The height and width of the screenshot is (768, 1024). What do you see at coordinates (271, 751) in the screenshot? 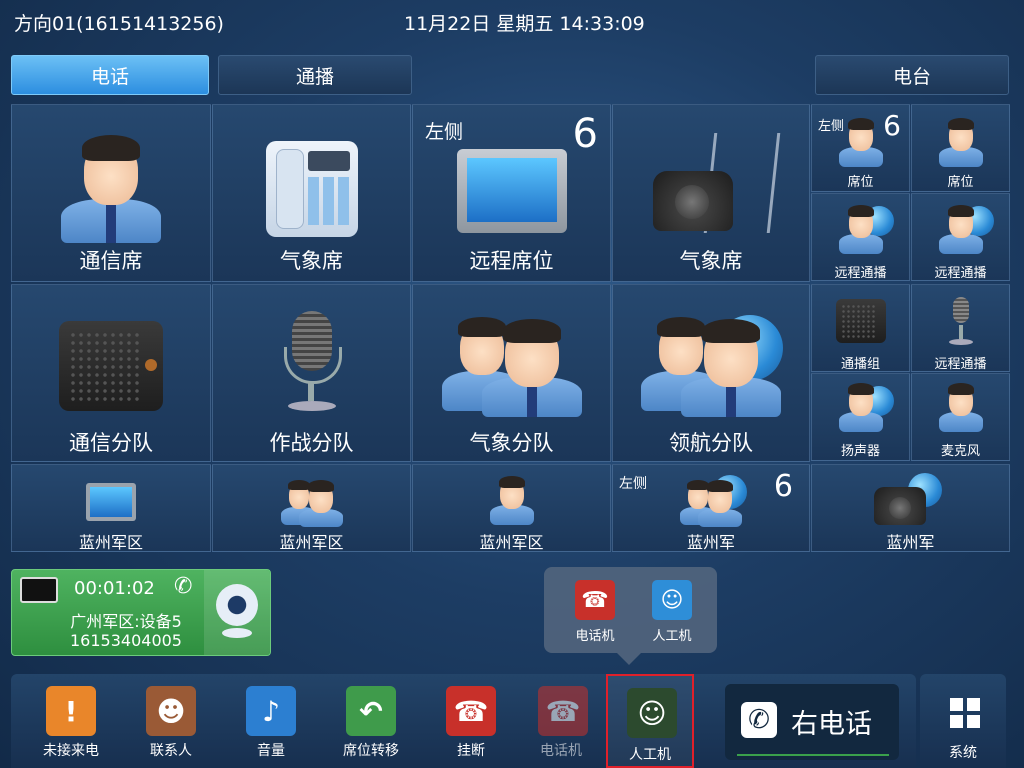
I see `button-label: 音量` at bounding box center [271, 751].